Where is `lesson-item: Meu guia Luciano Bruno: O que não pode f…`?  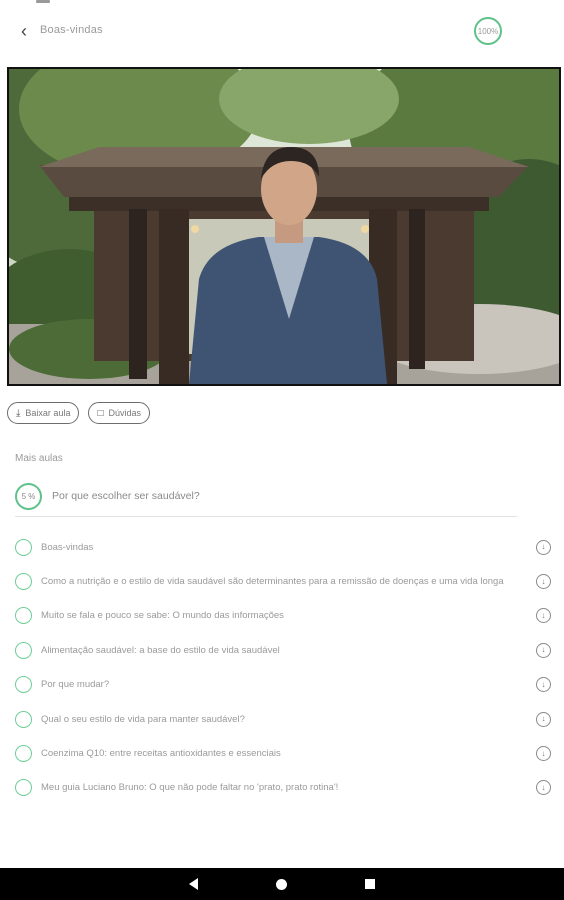
lesson-item: Meu guia Luciano Bruno: O que não pode f… is located at coordinates (283, 788).